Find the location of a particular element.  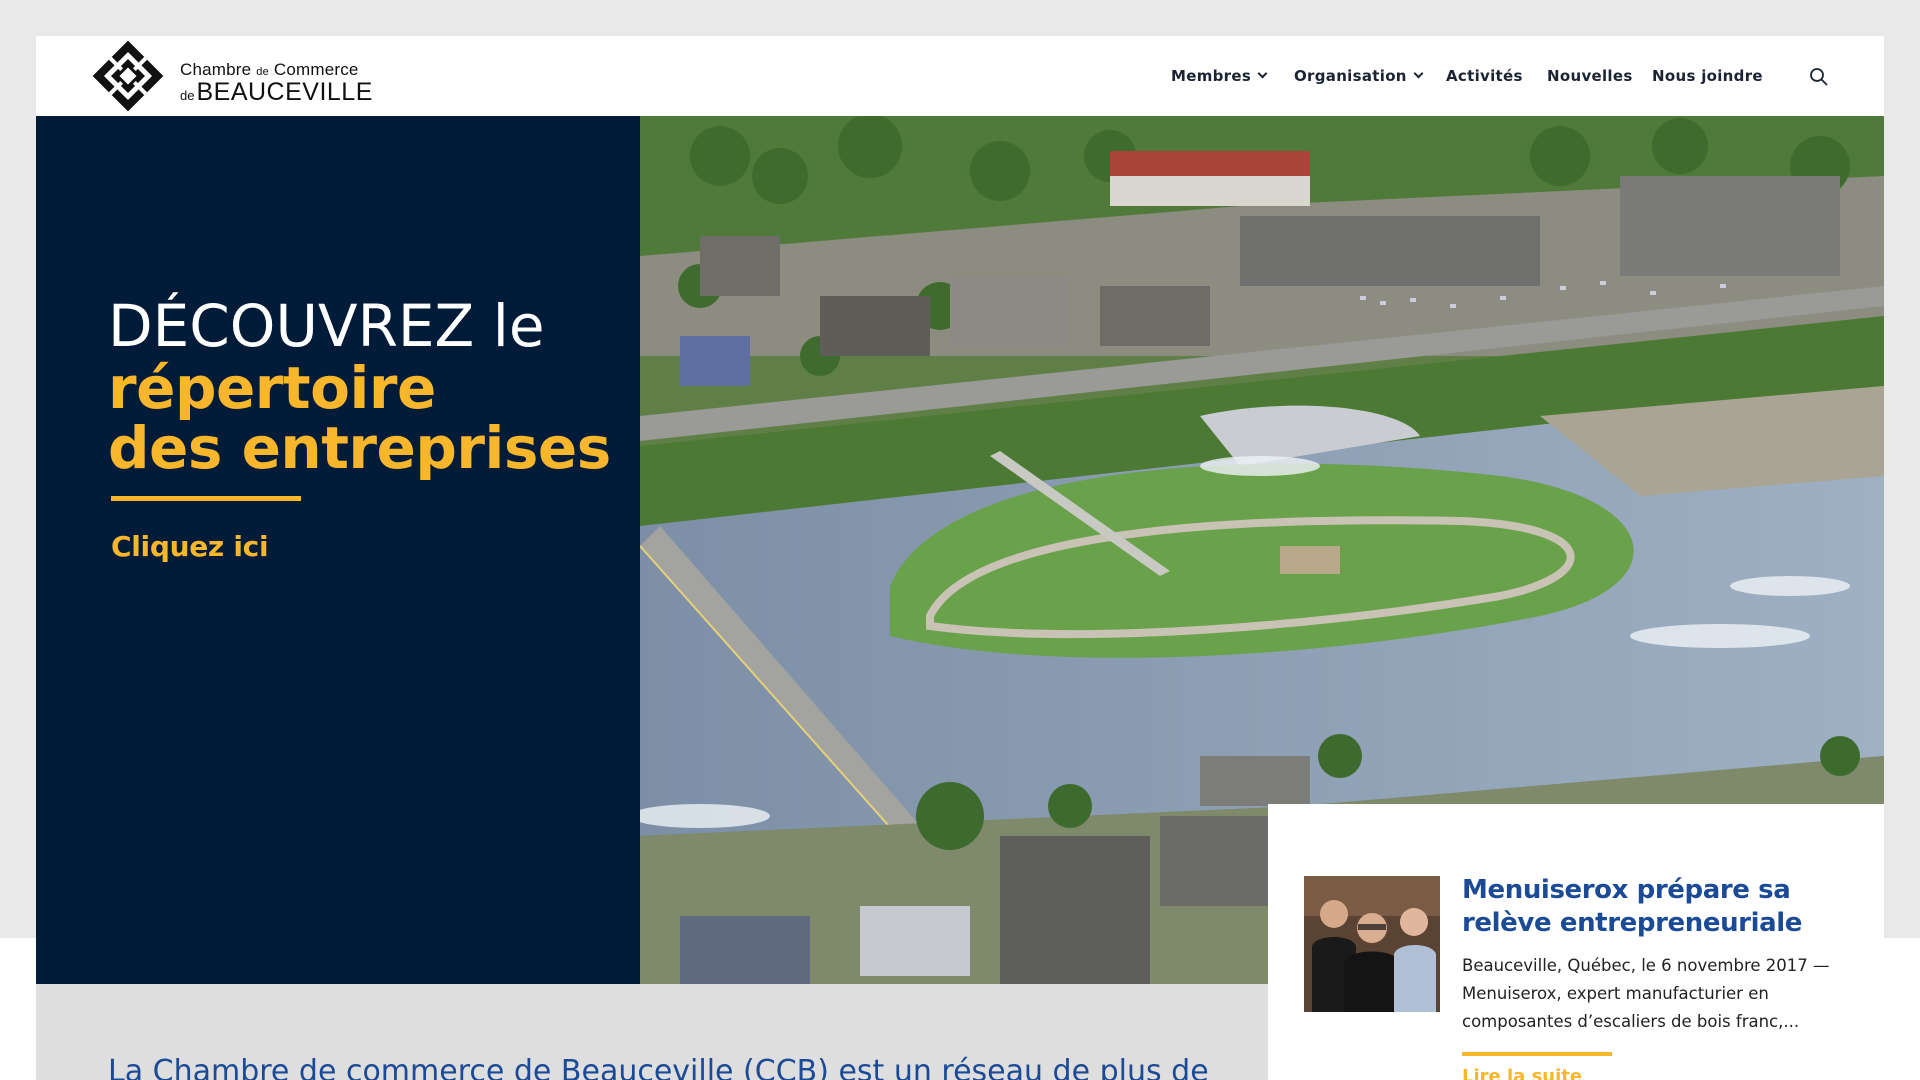

nav-item-membres: Membres is located at coordinates (1219, 76).